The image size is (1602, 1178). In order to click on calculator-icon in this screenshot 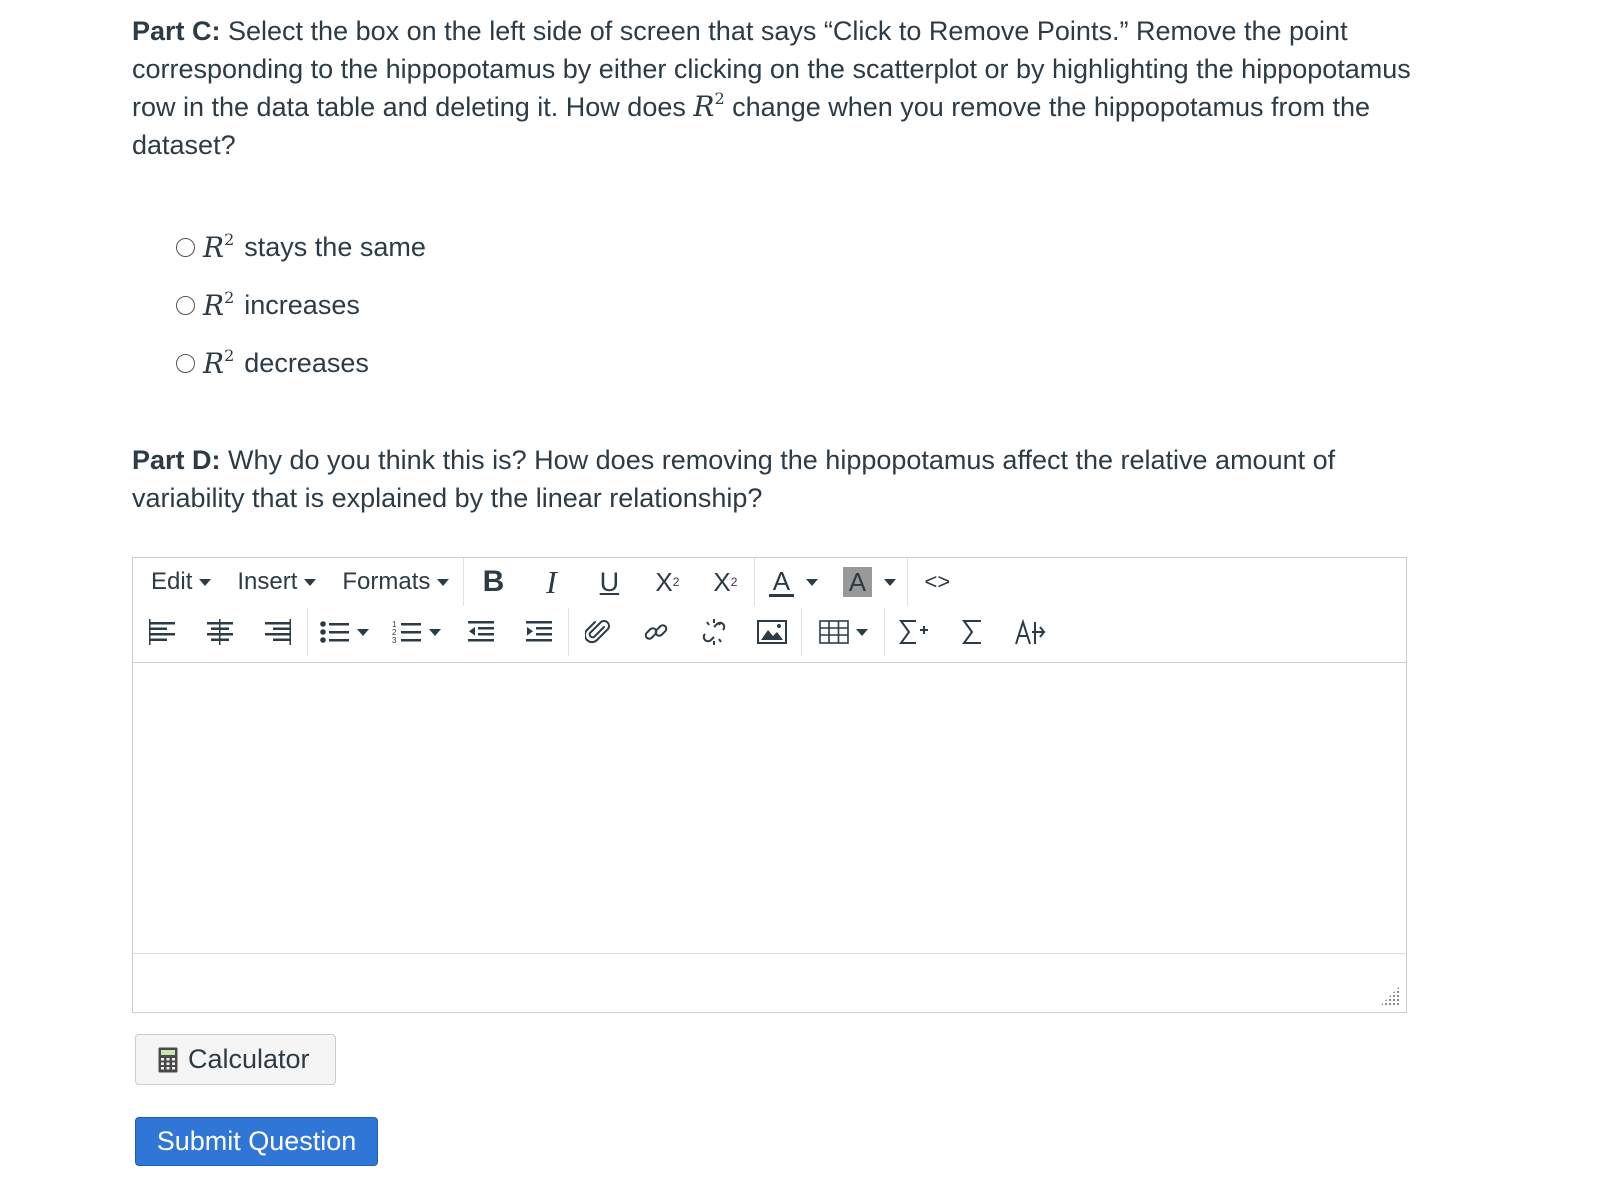, I will do `click(168, 1060)`.